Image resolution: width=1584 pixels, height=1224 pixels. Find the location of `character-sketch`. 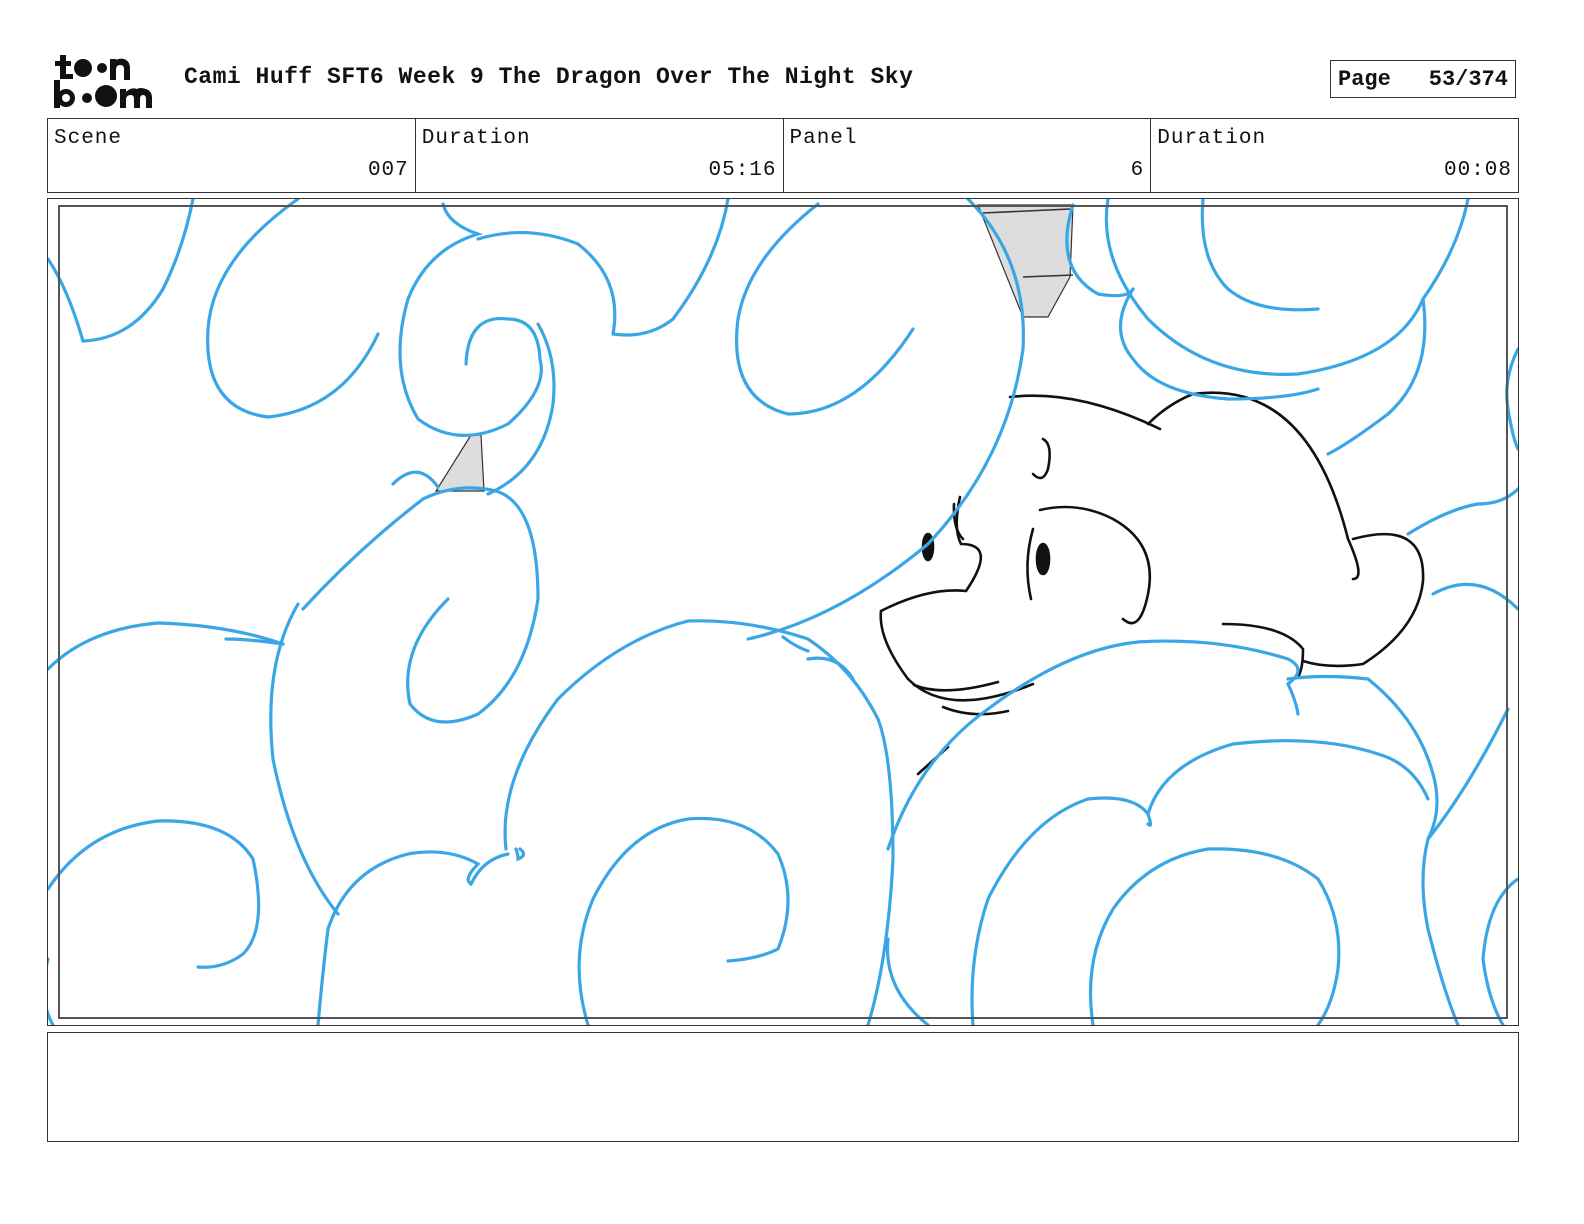

character-sketch is located at coordinates (1152, 583).